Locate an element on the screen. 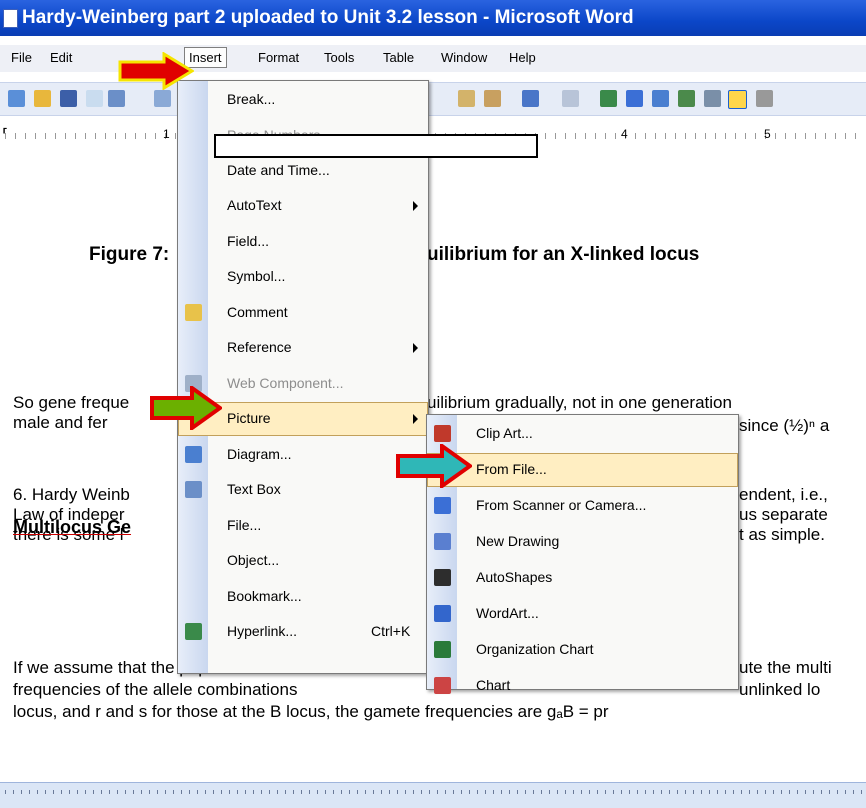  menu-item-label: Chart is located at coordinates (493, 685).